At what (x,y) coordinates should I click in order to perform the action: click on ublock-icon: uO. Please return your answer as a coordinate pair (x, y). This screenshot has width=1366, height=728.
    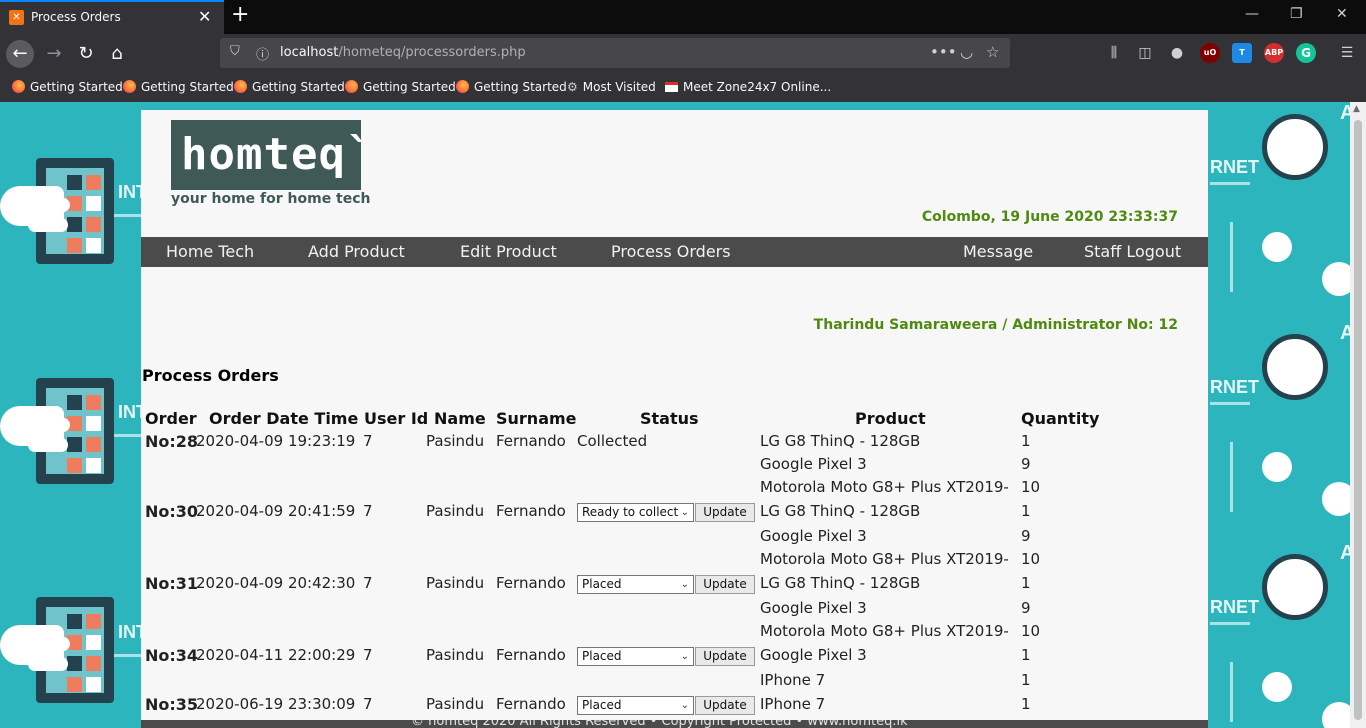
    Looking at the image, I should click on (1210, 53).